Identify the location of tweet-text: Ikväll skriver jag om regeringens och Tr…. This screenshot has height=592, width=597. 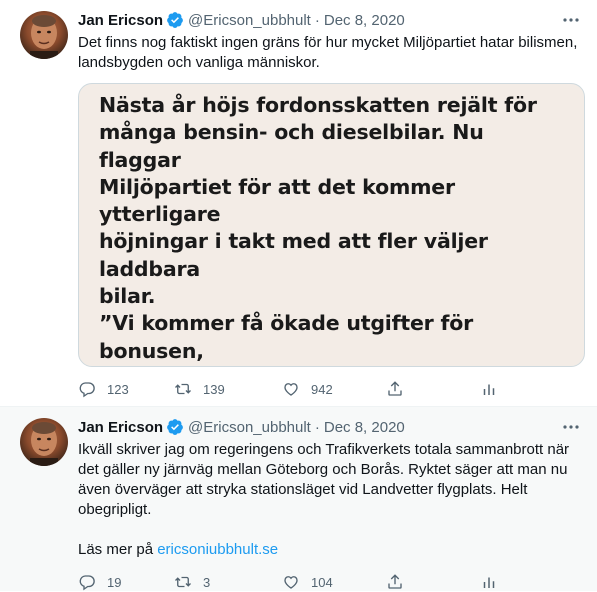
(324, 479).